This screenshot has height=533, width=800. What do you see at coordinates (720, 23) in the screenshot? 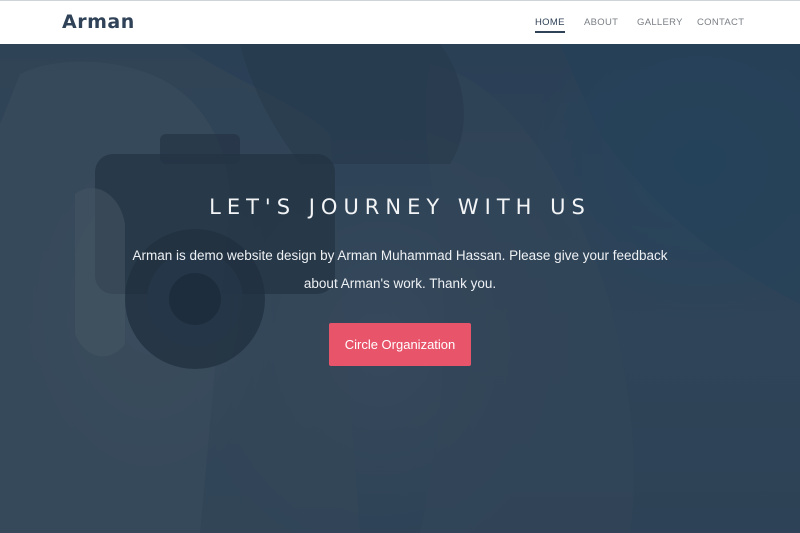
I see `nav-link-contact: CONTACT` at bounding box center [720, 23].